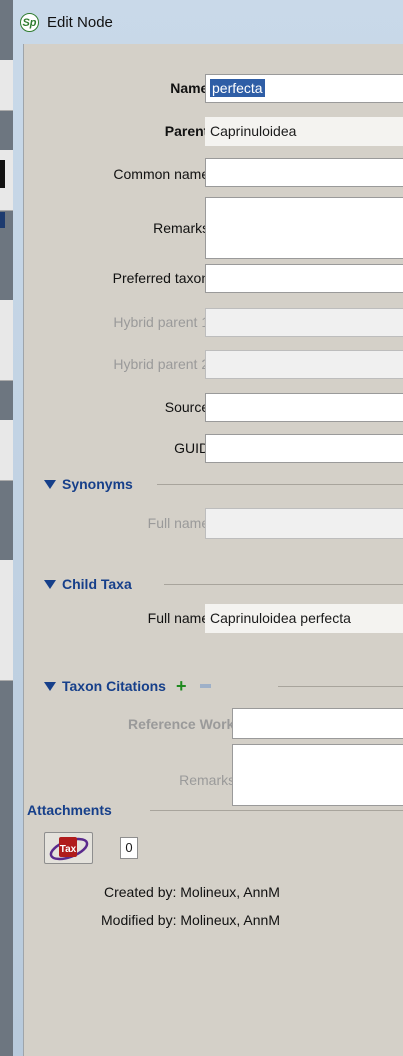  I want to click on preferred-taxon-label: Preferred taxon:, so click(162, 278).